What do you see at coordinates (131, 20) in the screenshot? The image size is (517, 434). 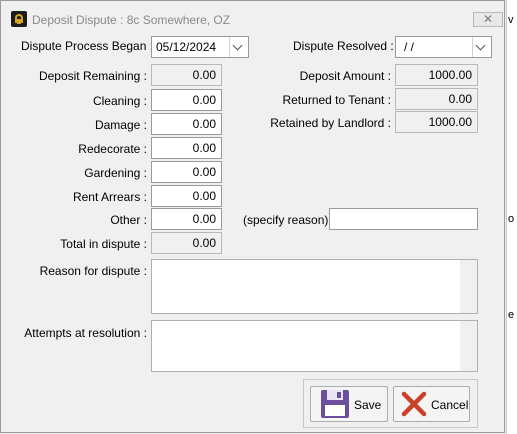 I see `window-title: Deposit Dispute : 8c Somewhere, OZ` at bounding box center [131, 20].